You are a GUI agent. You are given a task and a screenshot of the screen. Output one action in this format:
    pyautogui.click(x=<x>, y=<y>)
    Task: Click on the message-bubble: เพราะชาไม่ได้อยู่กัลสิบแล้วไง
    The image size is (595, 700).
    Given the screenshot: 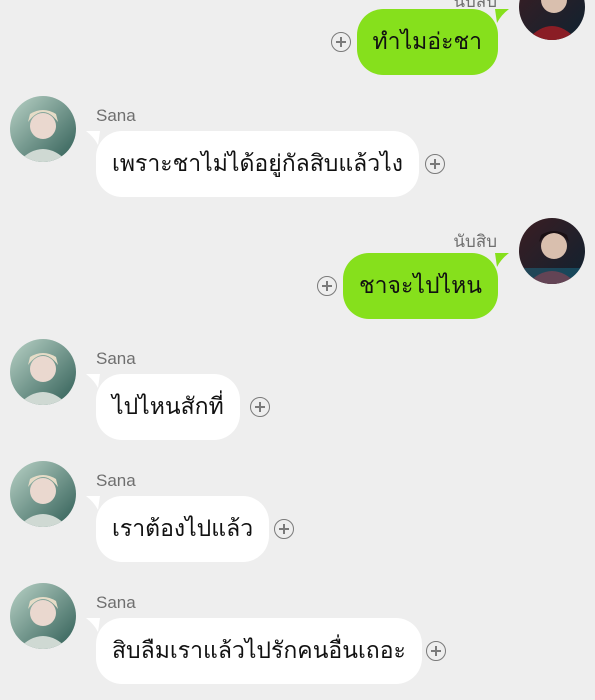 What is the action you would take?
    pyautogui.click(x=257, y=164)
    